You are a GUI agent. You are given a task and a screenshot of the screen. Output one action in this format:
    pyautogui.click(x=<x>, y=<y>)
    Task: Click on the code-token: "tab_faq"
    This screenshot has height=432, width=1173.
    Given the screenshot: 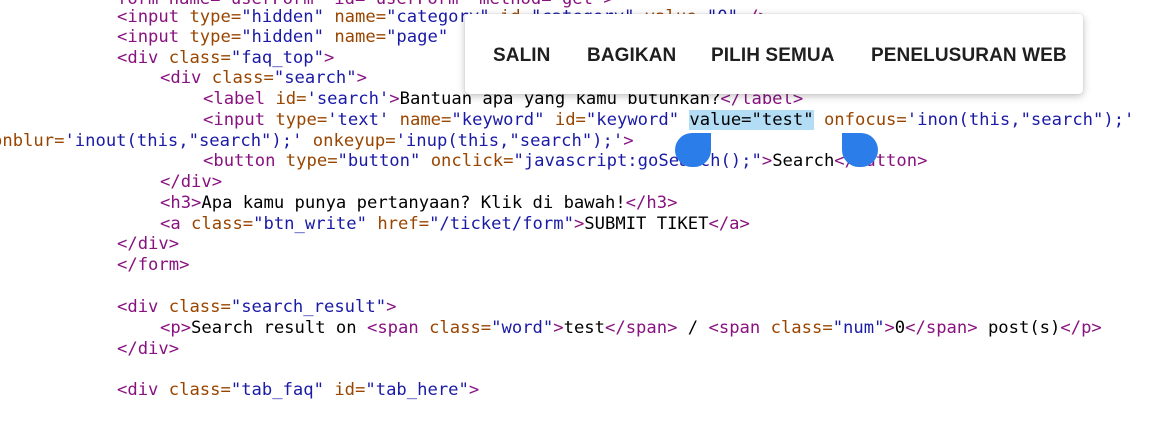 What is the action you would take?
    pyautogui.click(x=277, y=390)
    